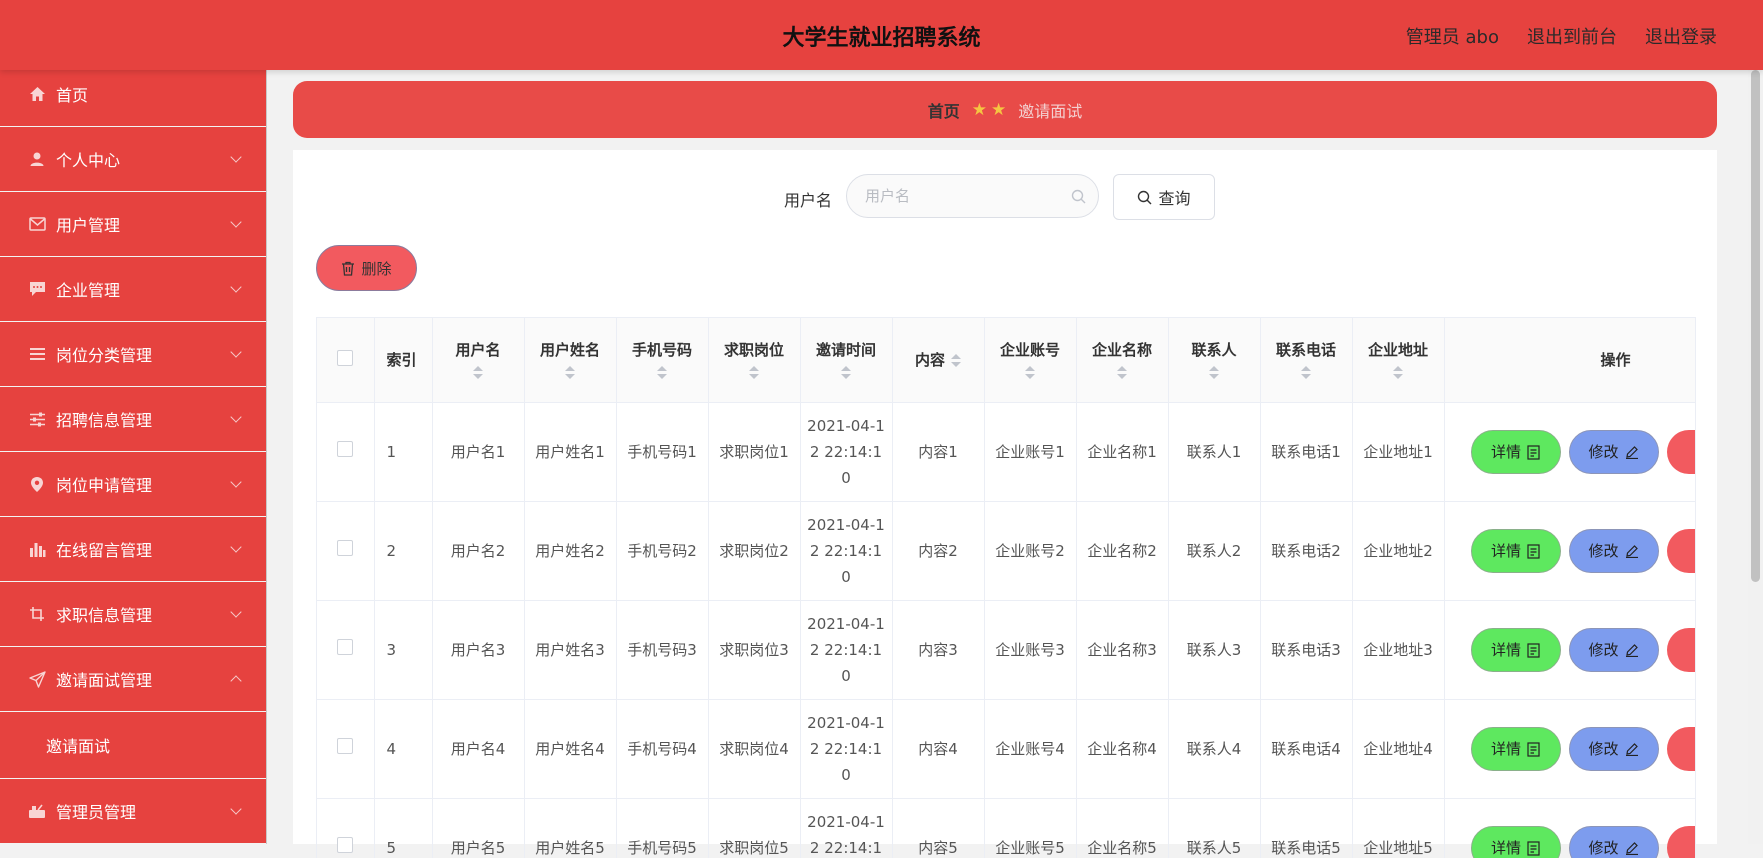 The width and height of the screenshot is (1763, 858). I want to click on admin-user-link: 管理员 abo, so click(1452, 36).